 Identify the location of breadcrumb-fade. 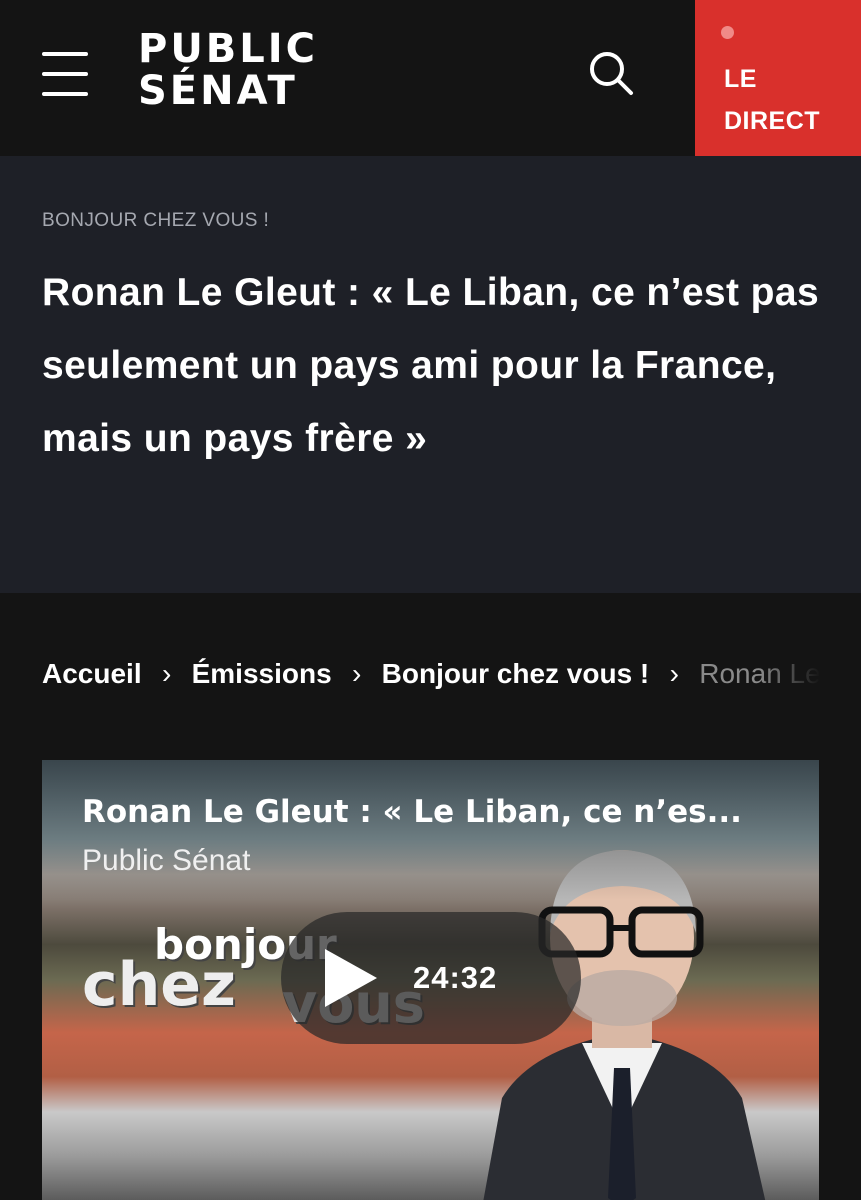
(790, 674).